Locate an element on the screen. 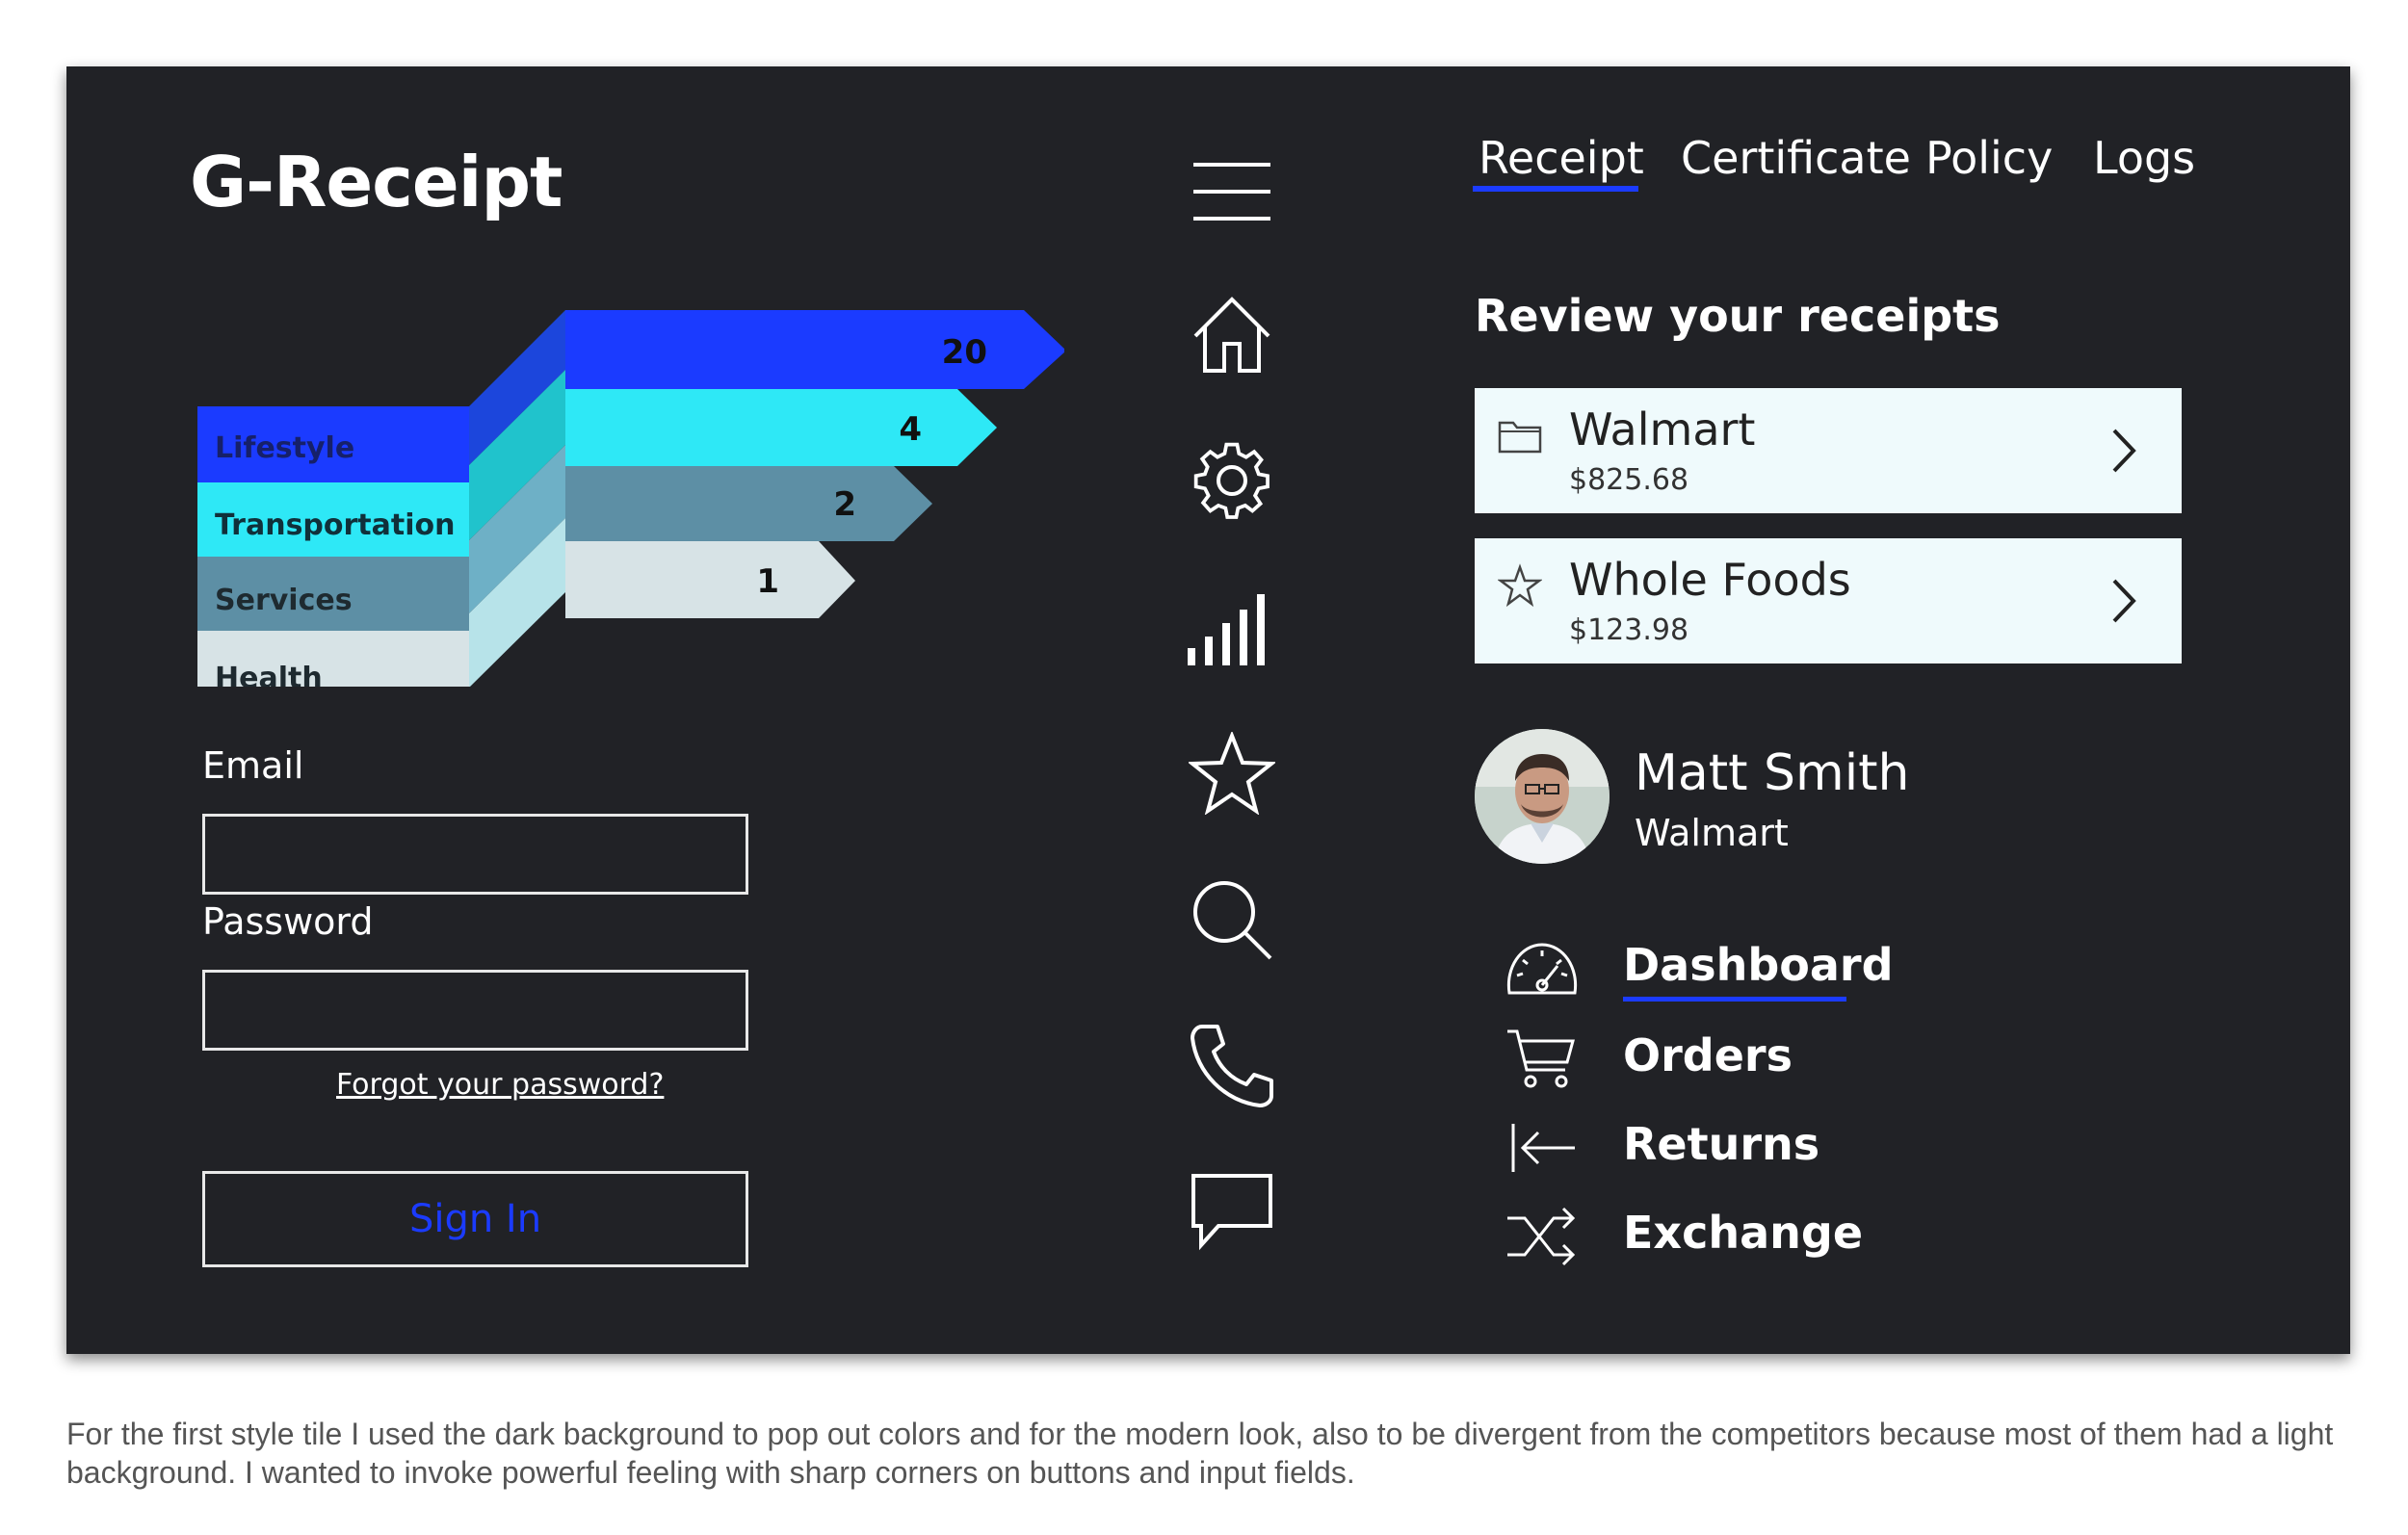 This screenshot has width=2408, height=1535. search-icon is located at coordinates (1232, 920).